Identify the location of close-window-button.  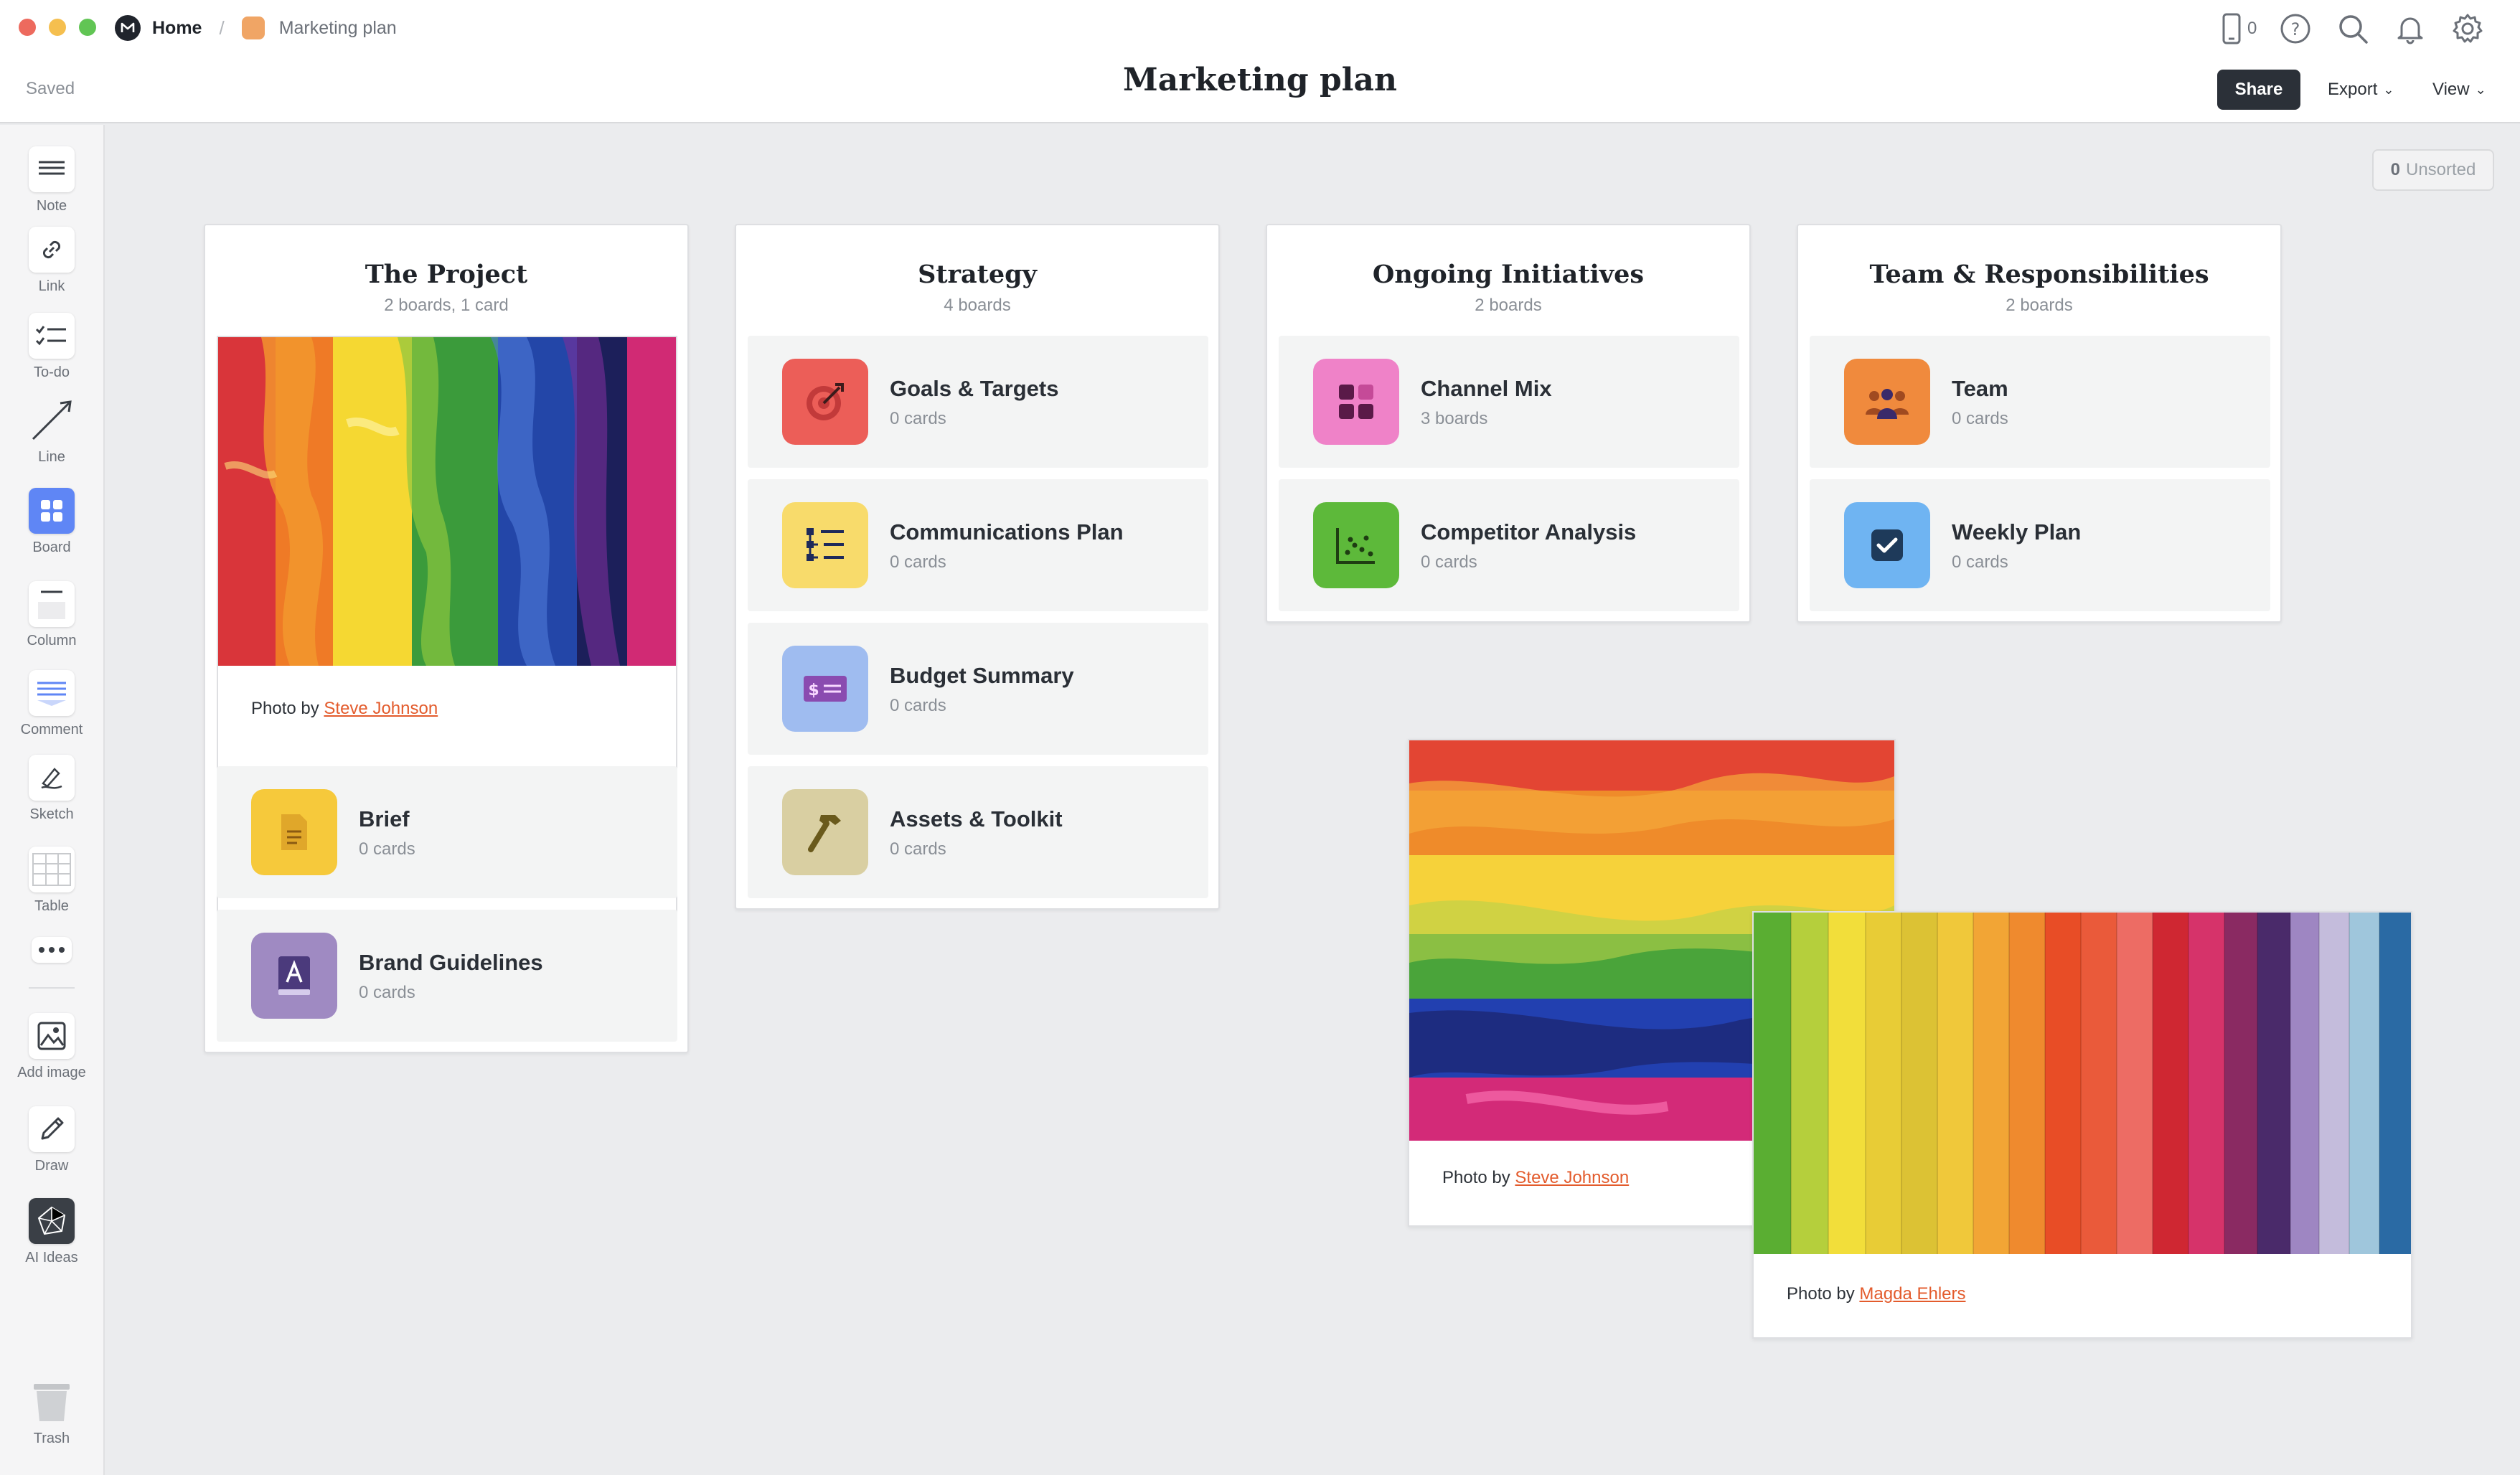
(27, 28).